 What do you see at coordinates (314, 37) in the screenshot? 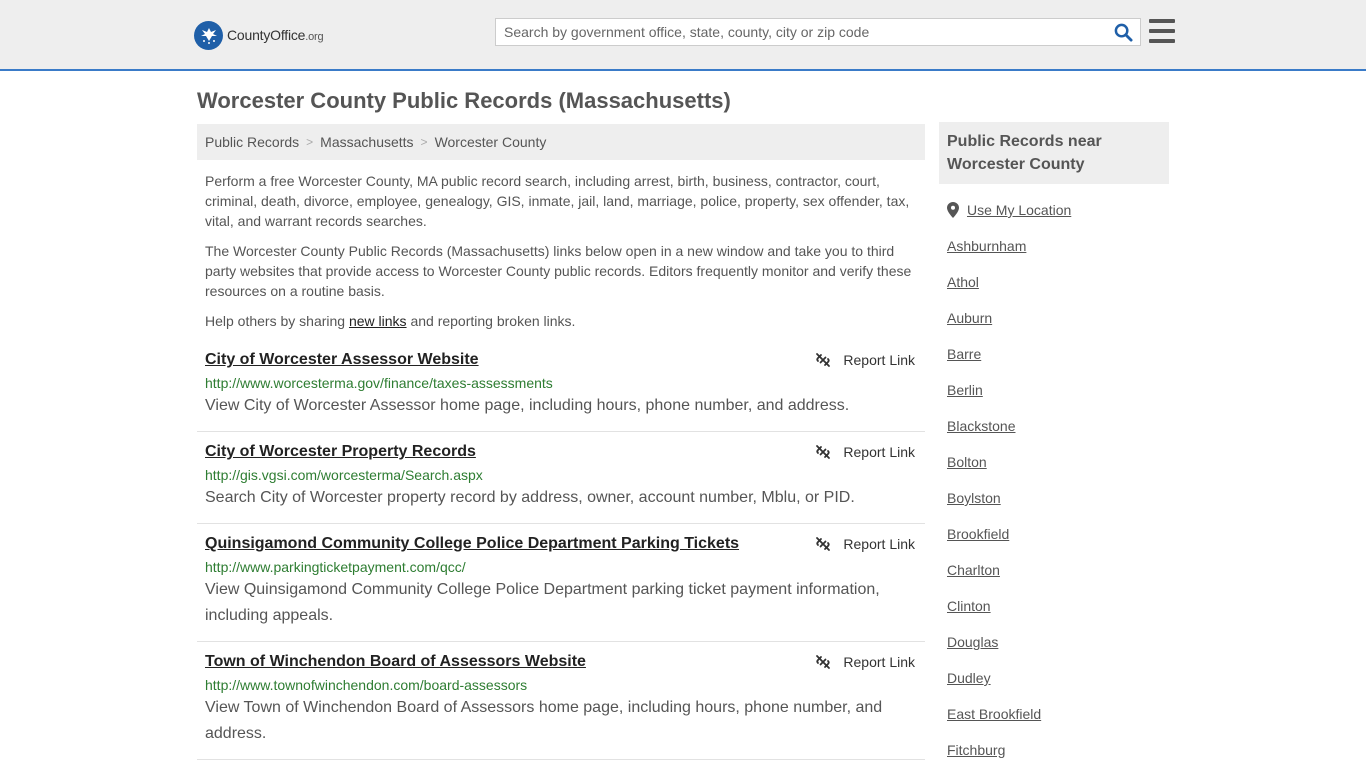
I see `logo-tld: .org` at bounding box center [314, 37].